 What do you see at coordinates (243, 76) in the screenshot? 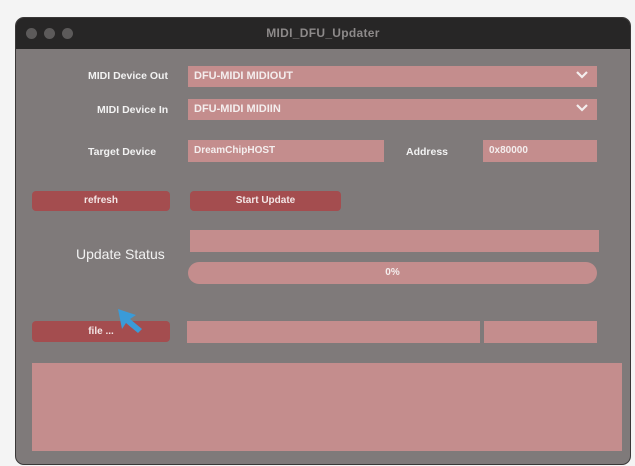
I see `midi-device-out-value: DFU-MIDI MIDIOUT` at bounding box center [243, 76].